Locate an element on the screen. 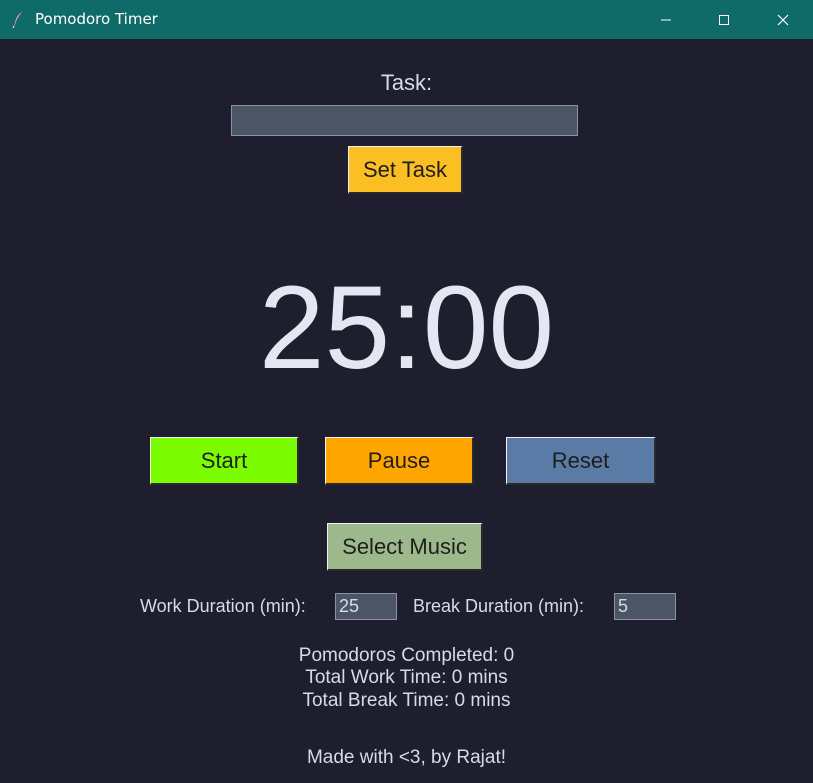  set-task-button: Set Task is located at coordinates (405, 170).